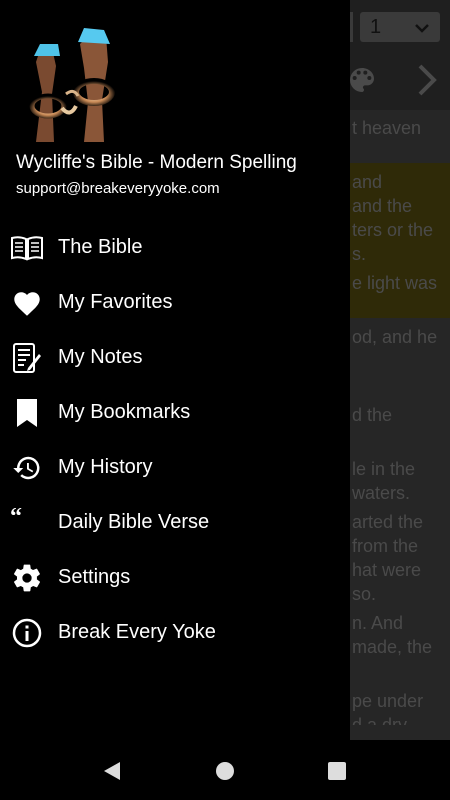 The width and height of the screenshot is (450, 800). Describe the element at coordinates (387, 570) in the screenshot. I see `verse-text: hat were` at that location.